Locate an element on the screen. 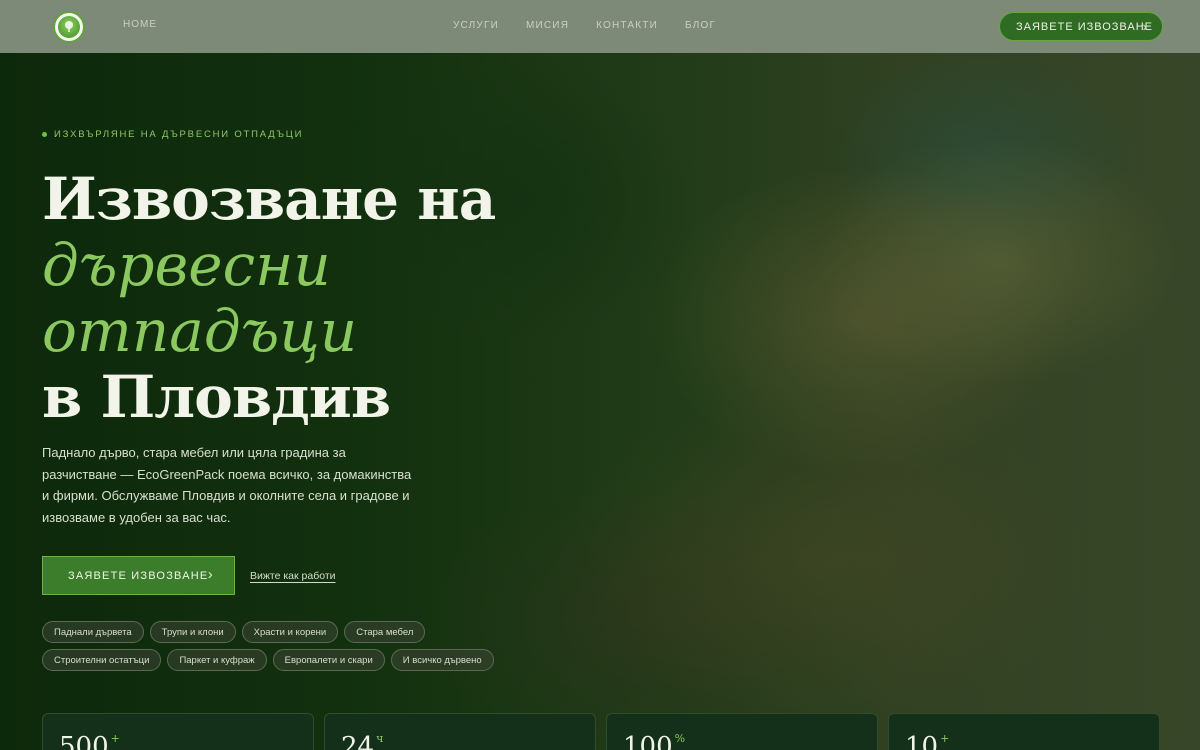 The width and height of the screenshot is (1200, 750). tag: Храсти и корени is located at coordinates (290, 632).